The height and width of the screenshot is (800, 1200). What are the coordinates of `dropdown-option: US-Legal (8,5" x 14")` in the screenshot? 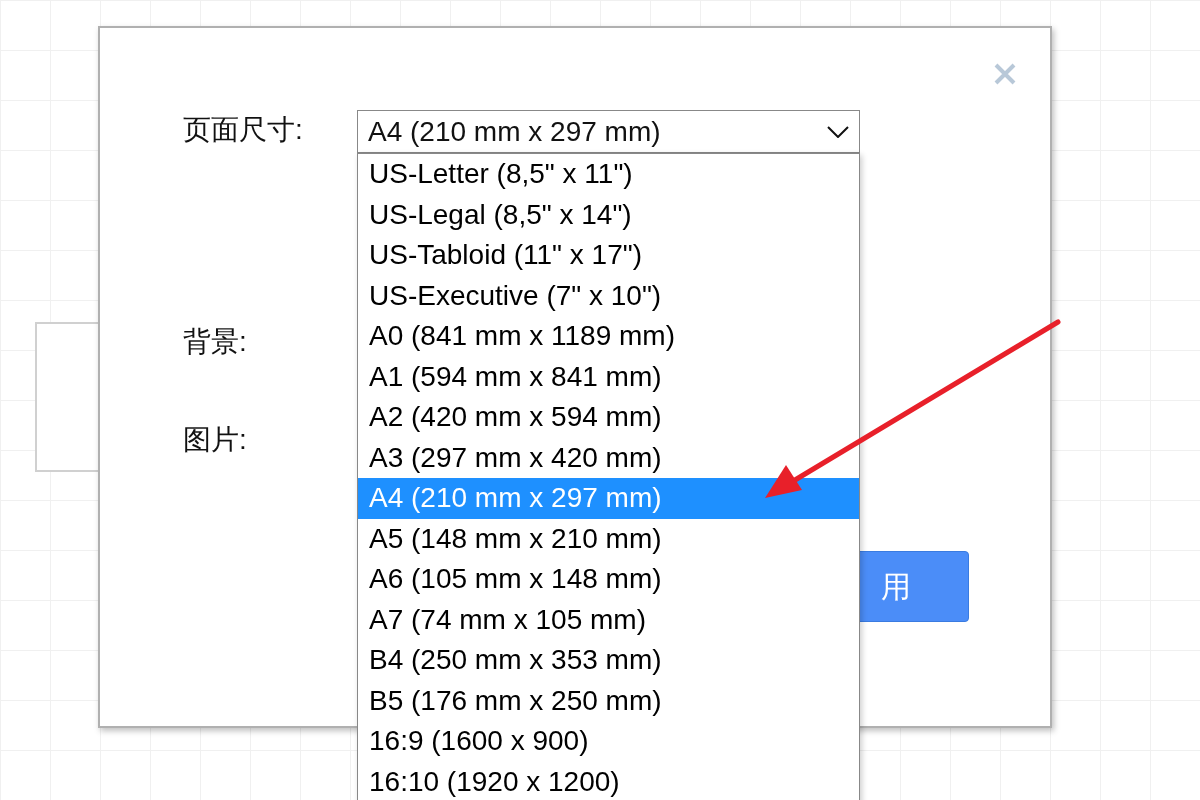 It's located at (608, 214).